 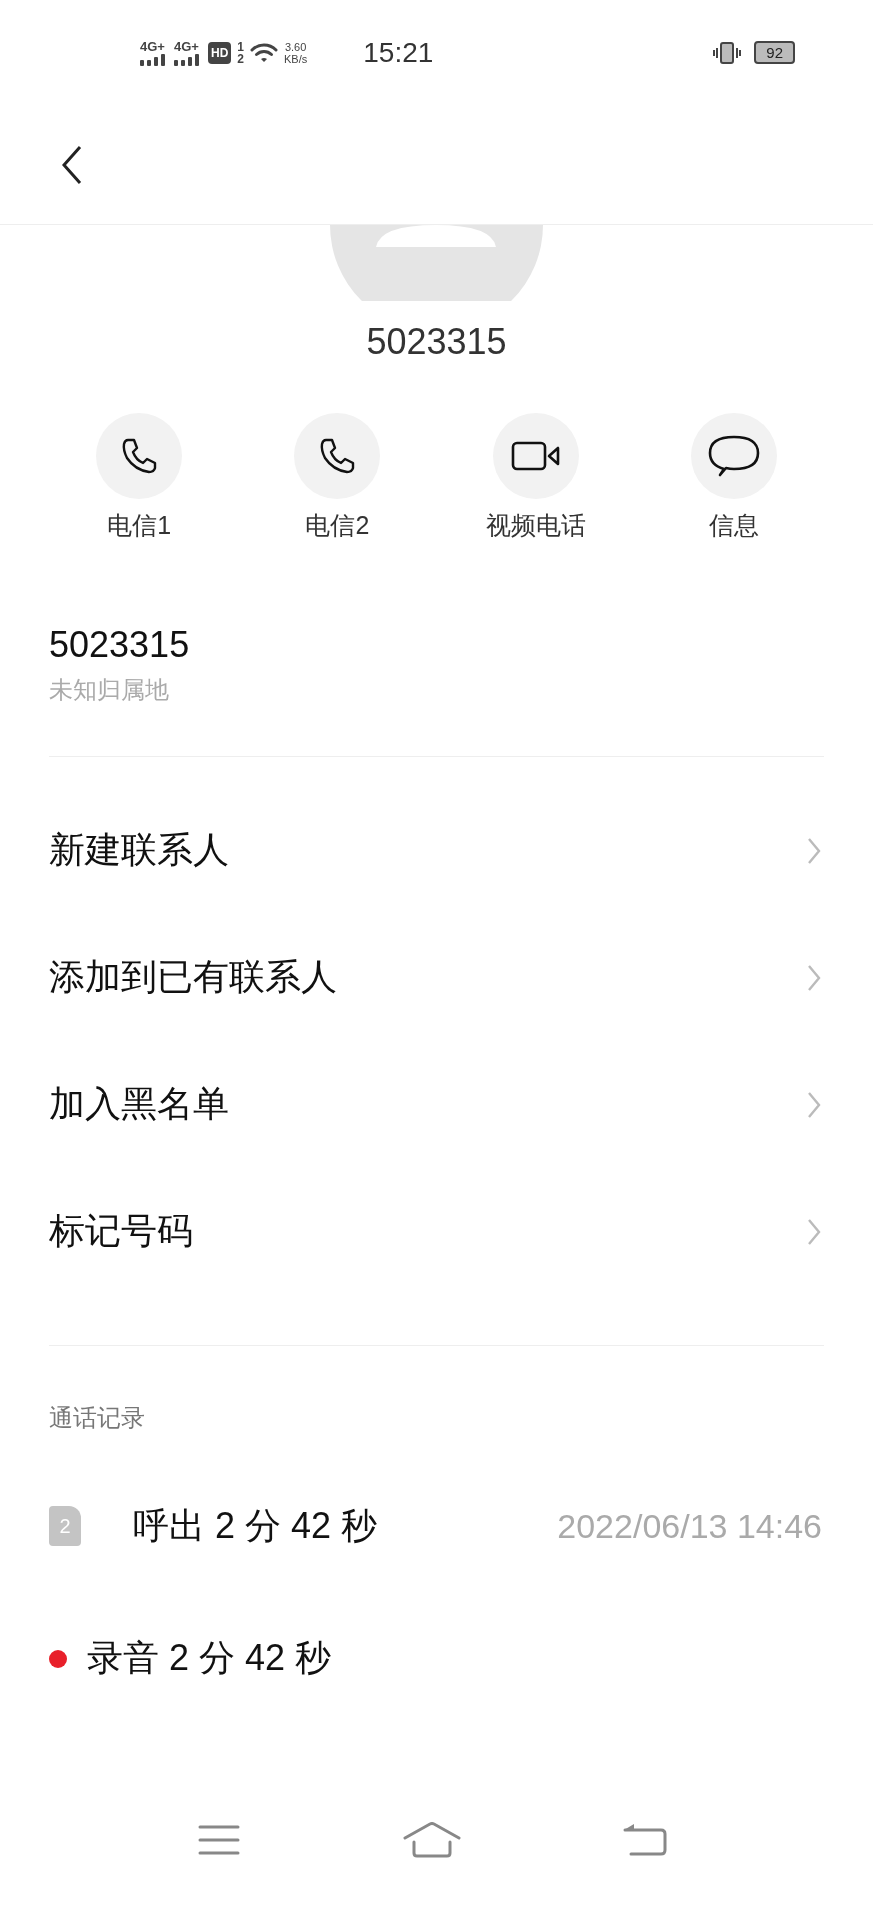 I want to click on number-location: 未知归属地, so click(x=109, y=690).